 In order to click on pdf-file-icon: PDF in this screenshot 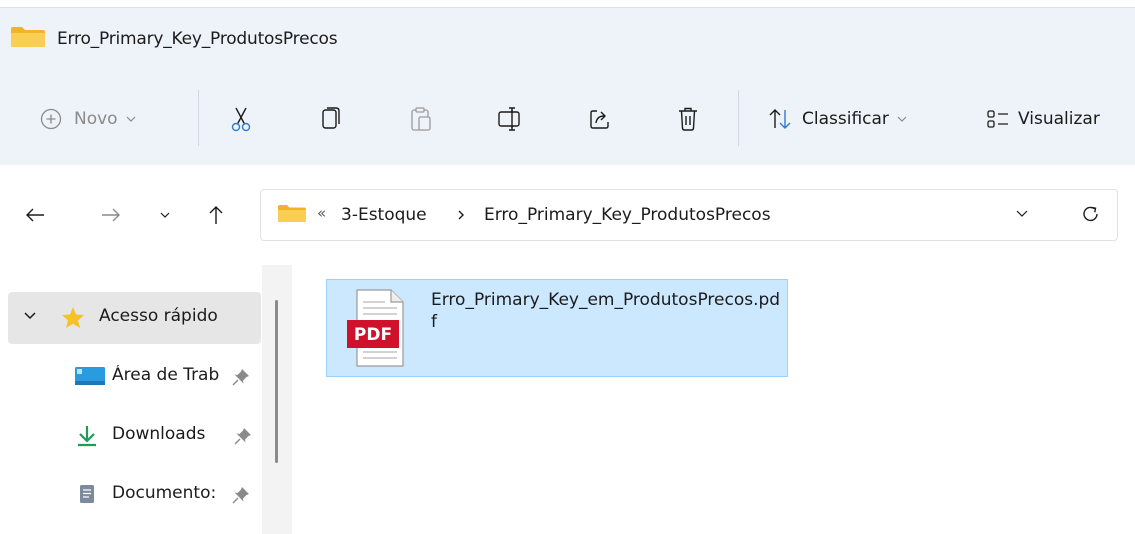, I will do `click(375, 328)`.